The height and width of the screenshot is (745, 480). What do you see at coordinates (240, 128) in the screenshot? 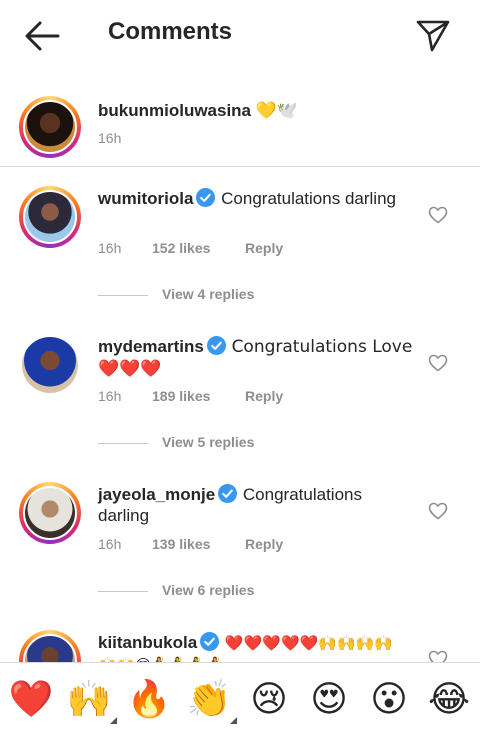
I see `post-caption: bukunmioluwasina 💛🕊️ 16h` at bounding box center [240, 128].